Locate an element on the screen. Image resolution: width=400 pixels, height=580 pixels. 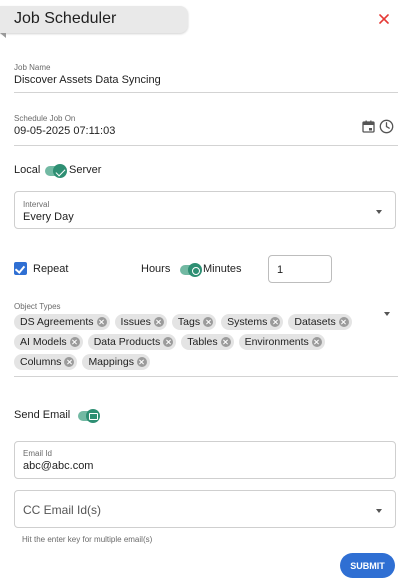
interval-label: Interval is located at coordinates (36, 204).